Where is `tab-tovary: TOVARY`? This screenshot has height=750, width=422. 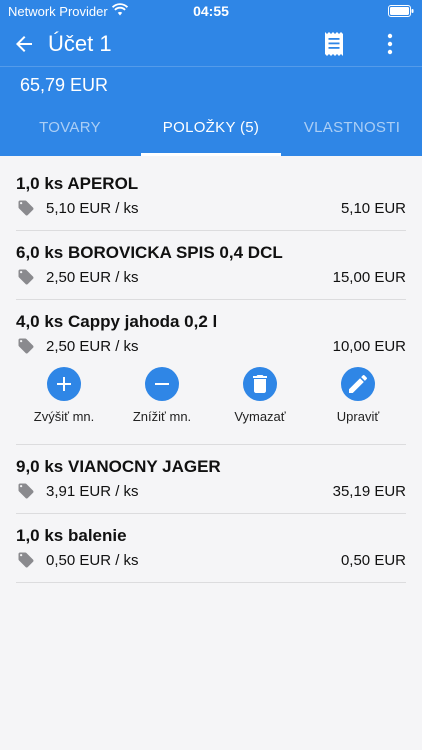
tab-tovary: TOVARY is located at coordinates (70, 131).